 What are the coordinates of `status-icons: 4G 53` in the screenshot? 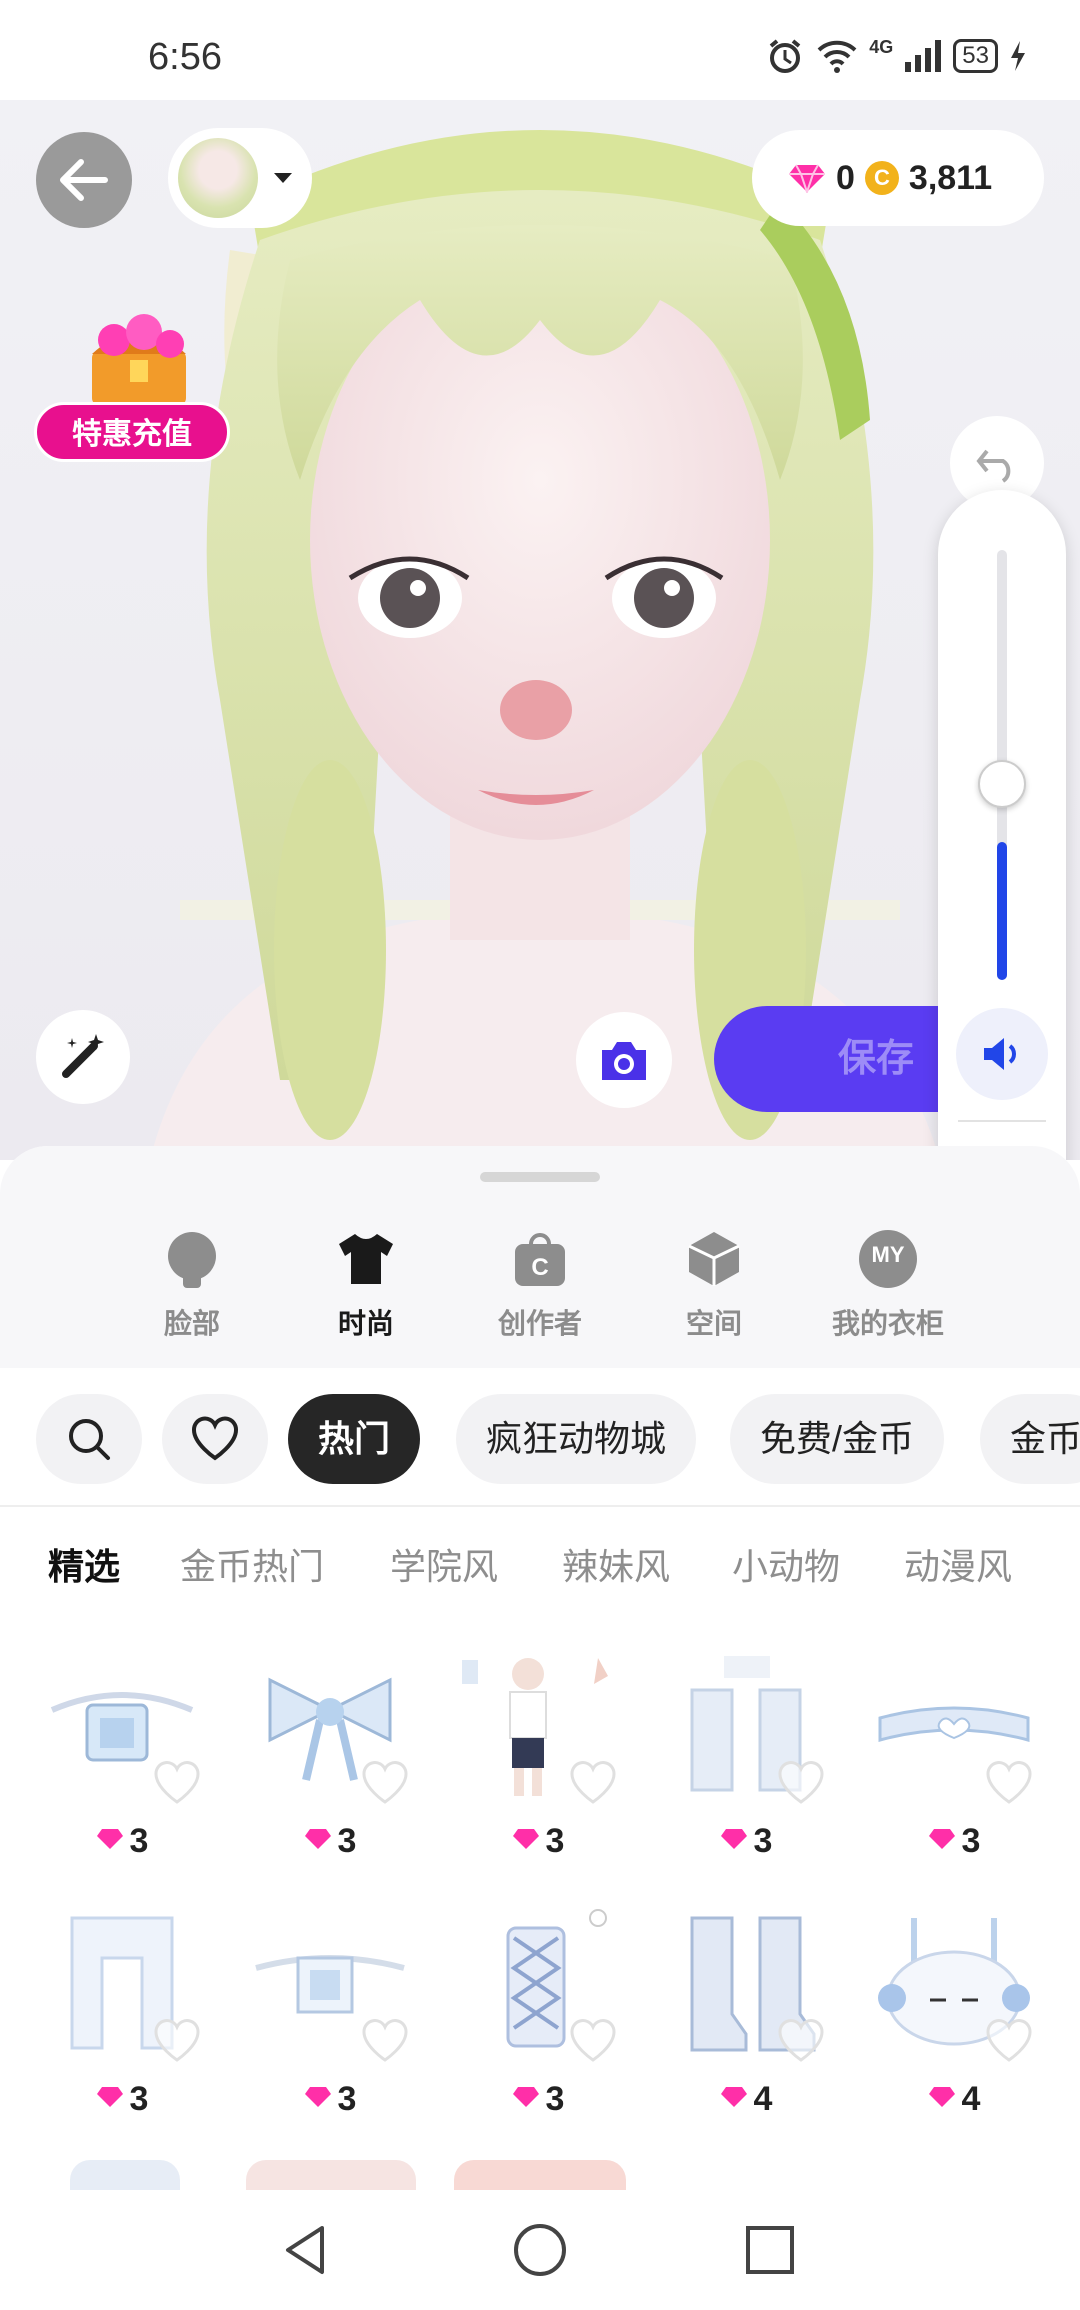 It's located at (896, 56).